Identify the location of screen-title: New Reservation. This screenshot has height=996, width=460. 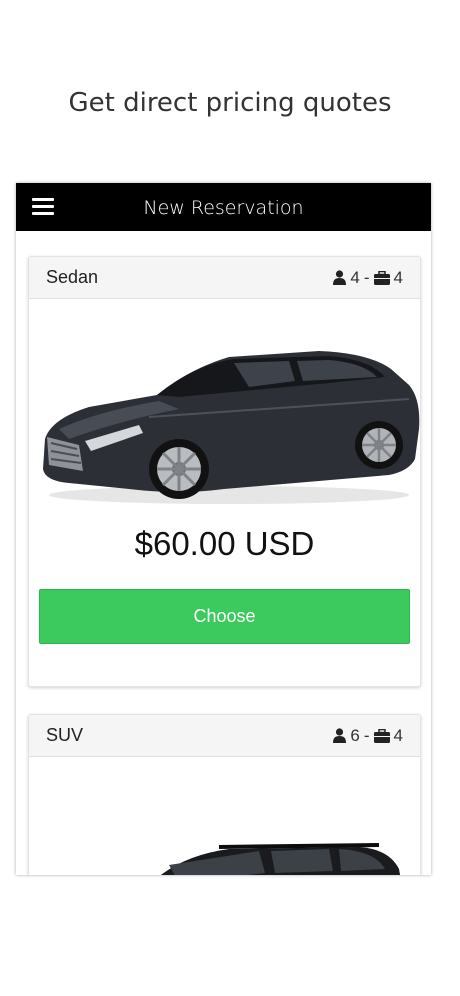
(223, 208).